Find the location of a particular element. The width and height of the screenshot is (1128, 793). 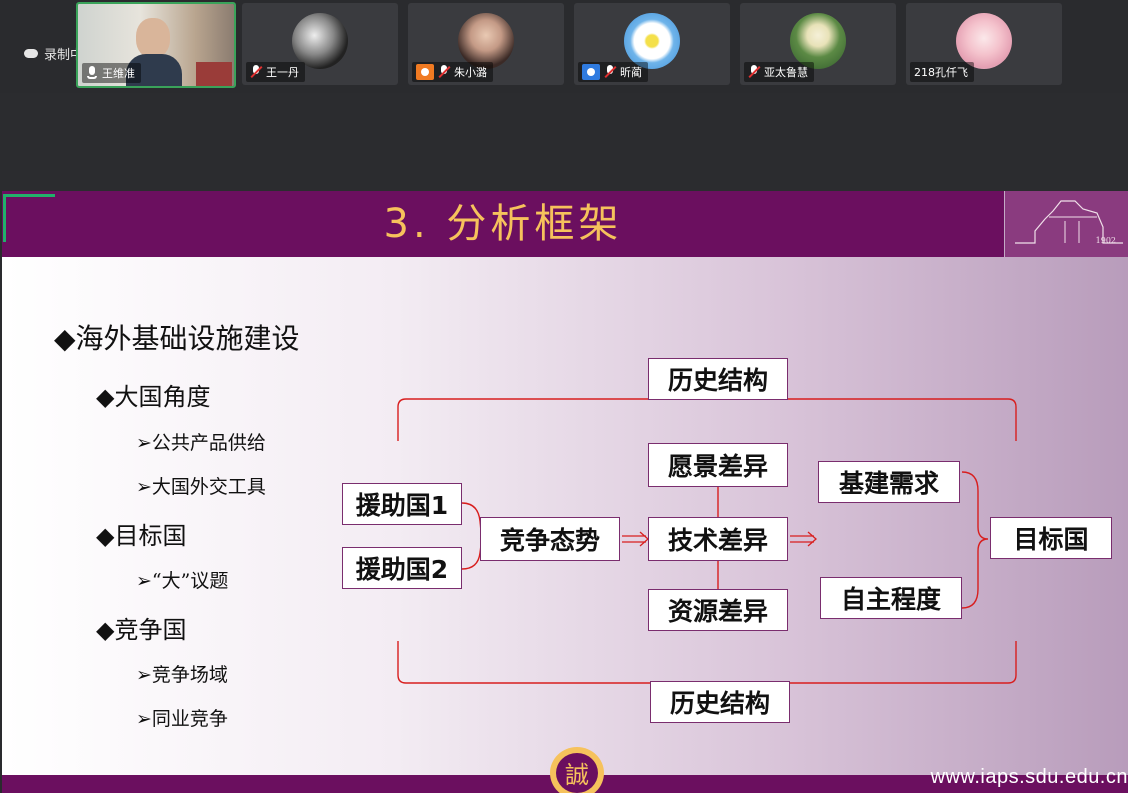

participant-name-tag: 昕蔺 is located at coordinates (613, 72).